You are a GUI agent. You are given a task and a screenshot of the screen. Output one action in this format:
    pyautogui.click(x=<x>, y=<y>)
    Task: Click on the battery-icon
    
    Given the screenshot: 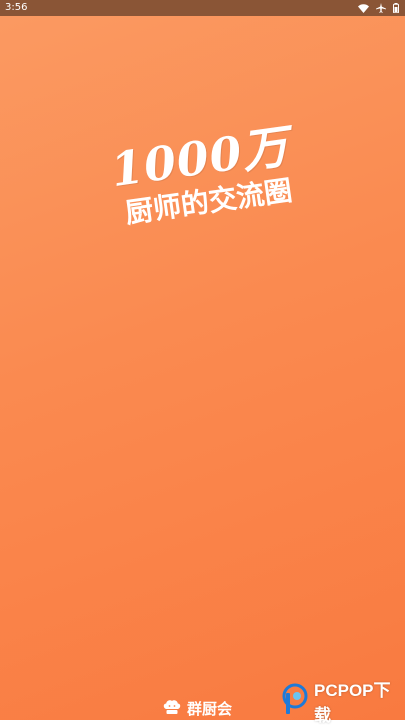 What is the action you would take?
    pyautogui.click(x=396, y=8)
    